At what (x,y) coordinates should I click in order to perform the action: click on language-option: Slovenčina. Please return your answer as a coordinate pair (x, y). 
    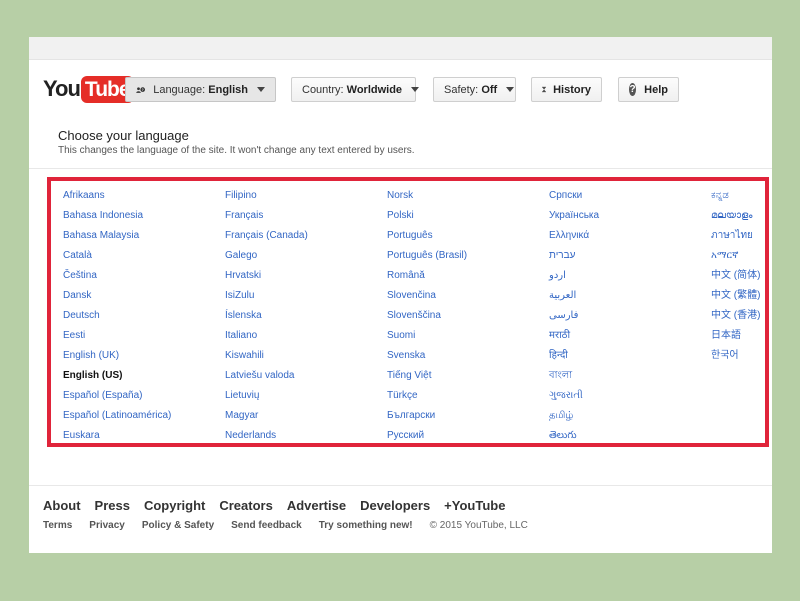
    Looking at the image, I should click on (427, 298).